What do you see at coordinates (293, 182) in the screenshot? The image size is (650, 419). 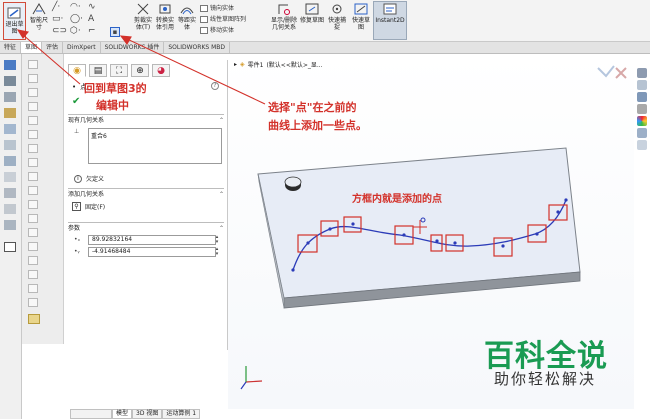 I see `hole-rim` at bounding box center [293, 182].